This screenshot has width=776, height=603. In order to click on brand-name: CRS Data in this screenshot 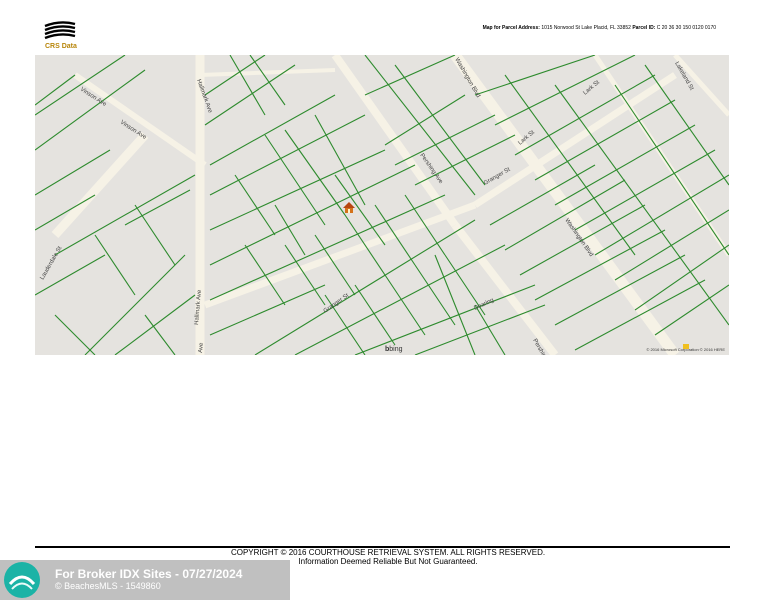, I will do `click(61, 46)`.